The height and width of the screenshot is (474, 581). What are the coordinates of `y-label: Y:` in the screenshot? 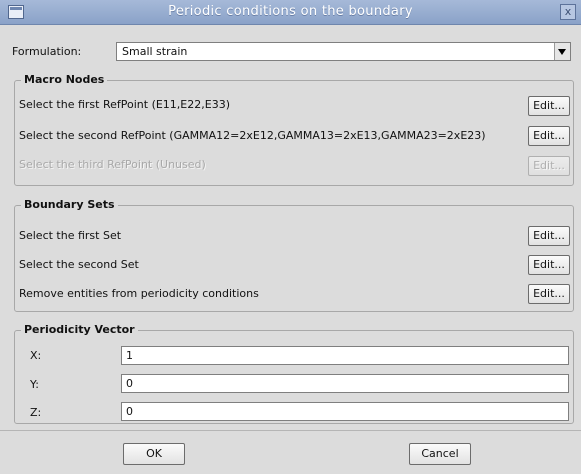 It's located at (34, 384).